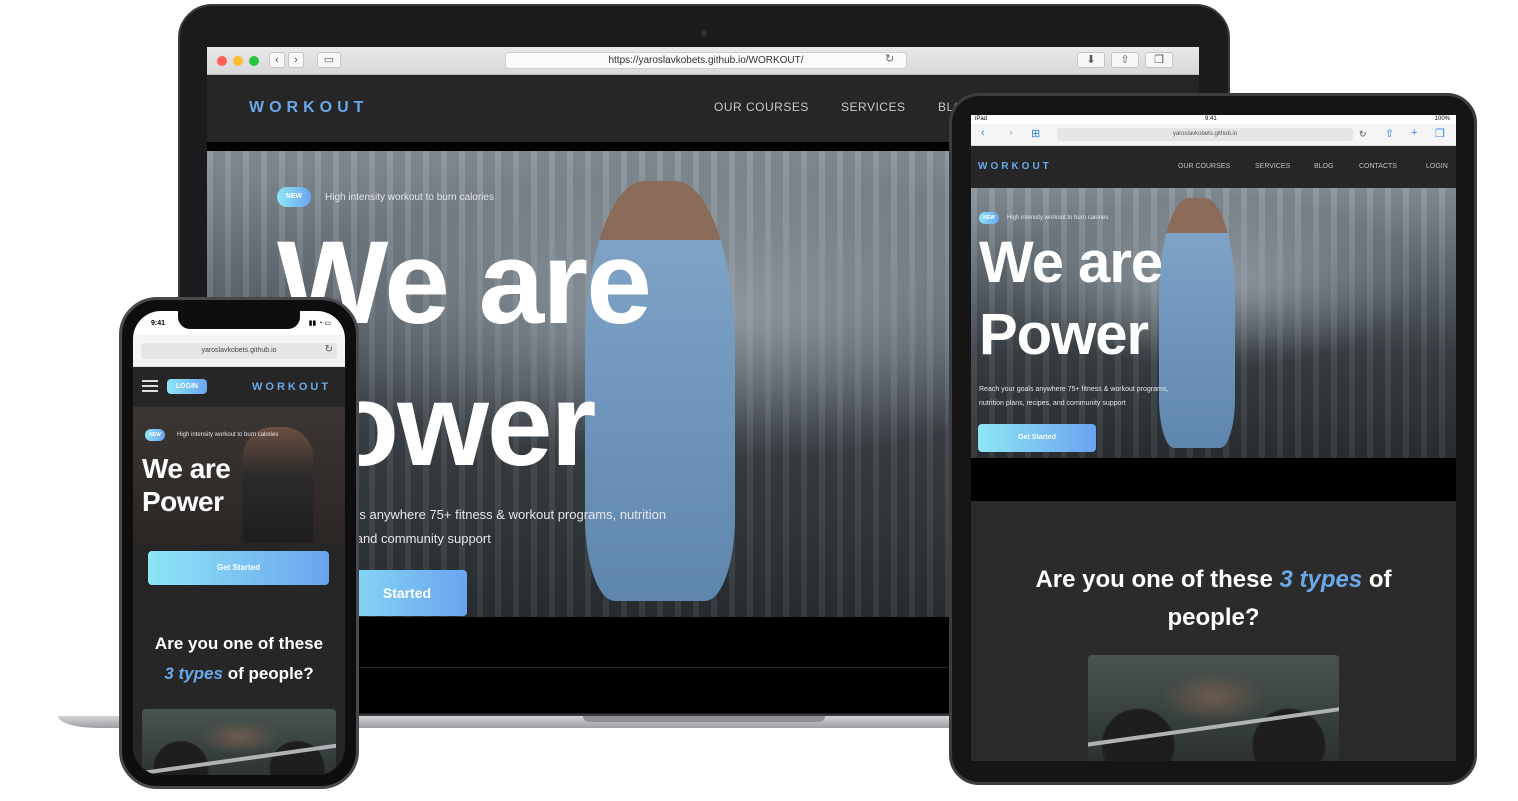 Image resolution: width=1518 pixels, height=801 pixels. I want to click on new-tab-icon: +, so click(1414, 133).